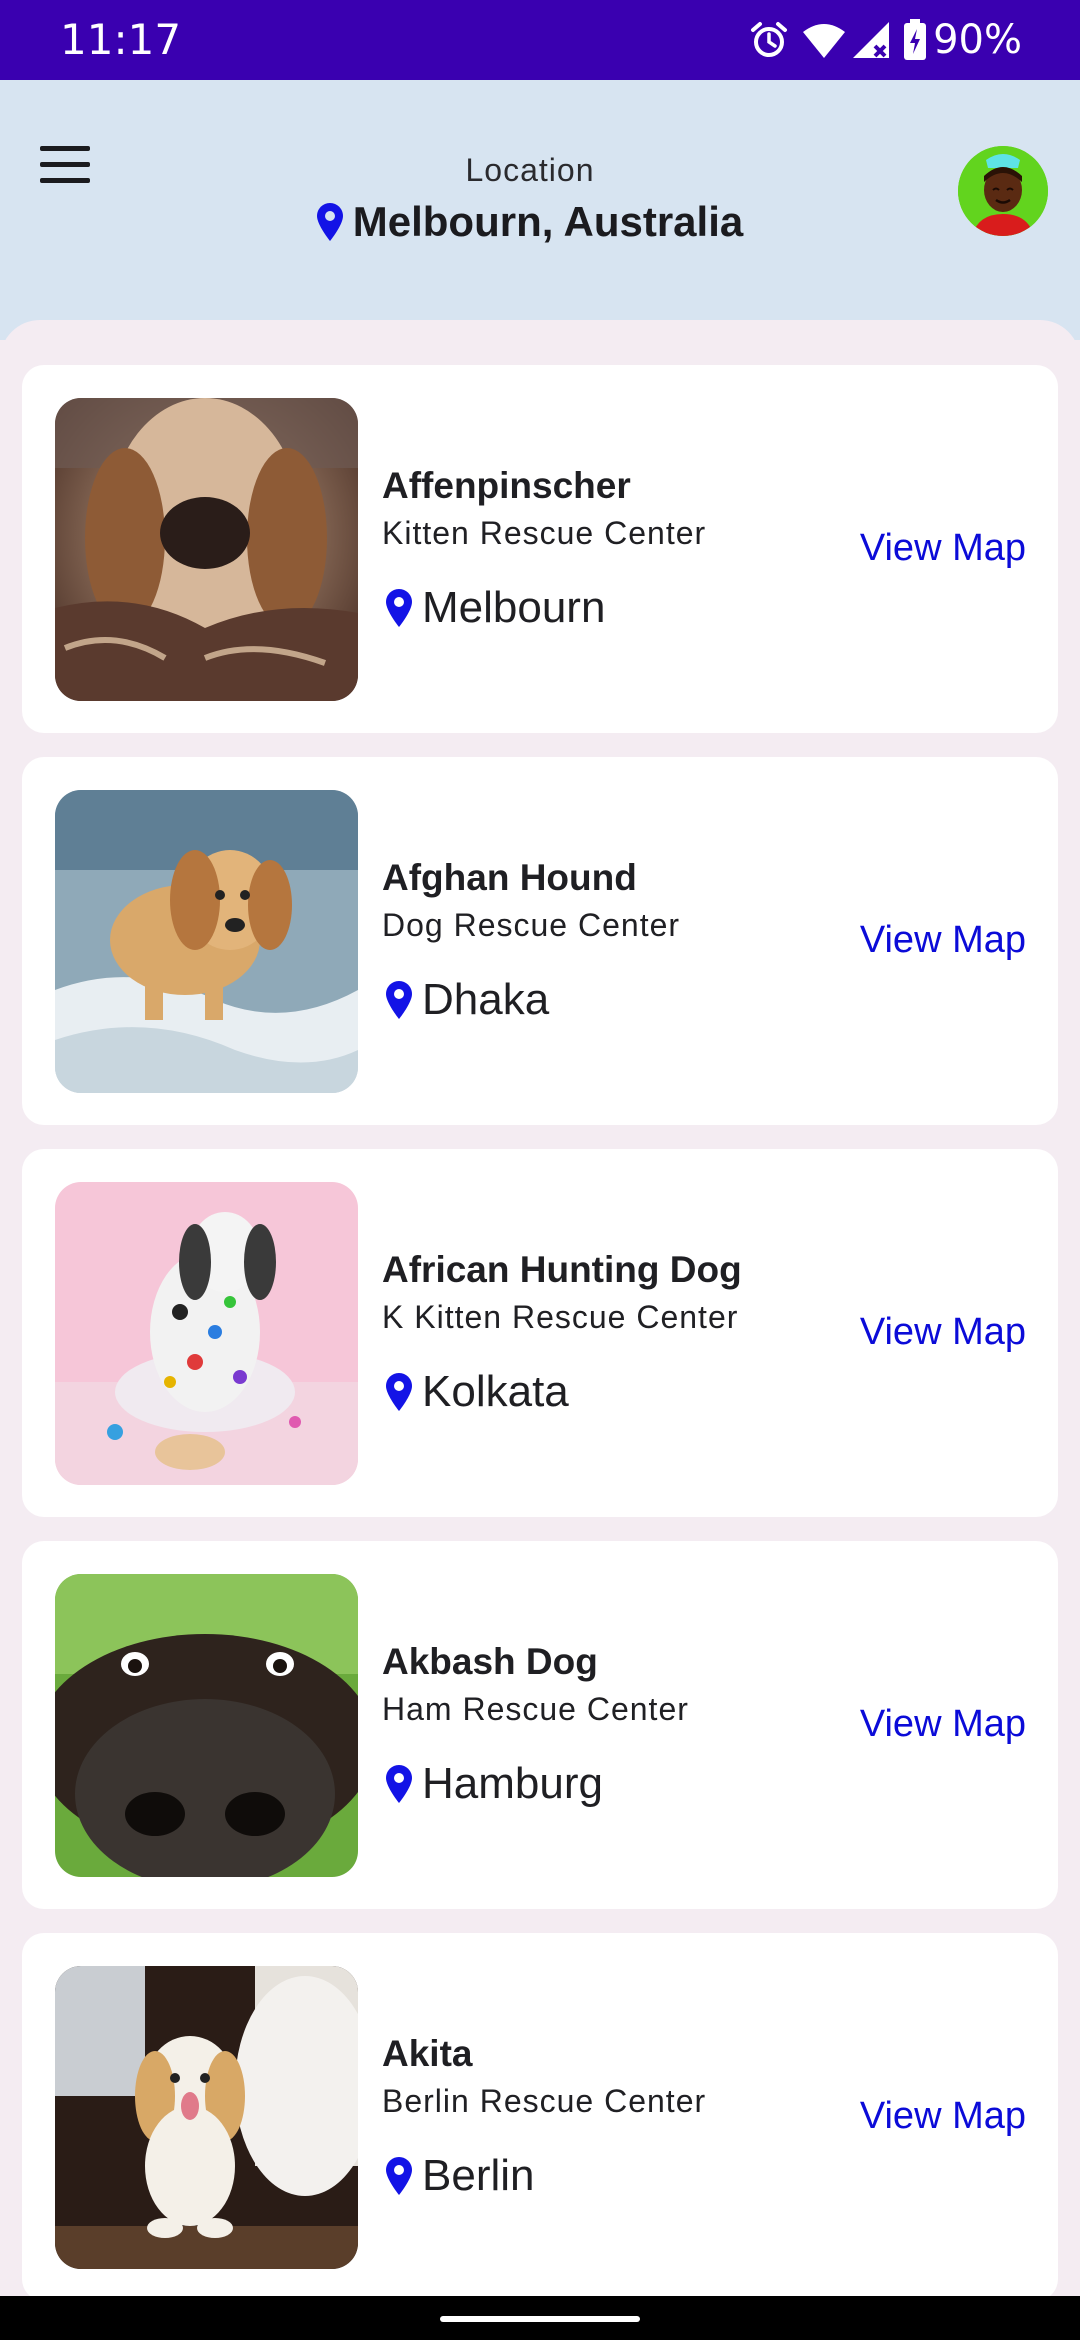 Image resolution: width=1080 pixels, height=2340 pixels. What do you see at coordinates (977, 40) in the screenshot?
I see `battery-percentage: 90%` at bounding box center [977, 40].